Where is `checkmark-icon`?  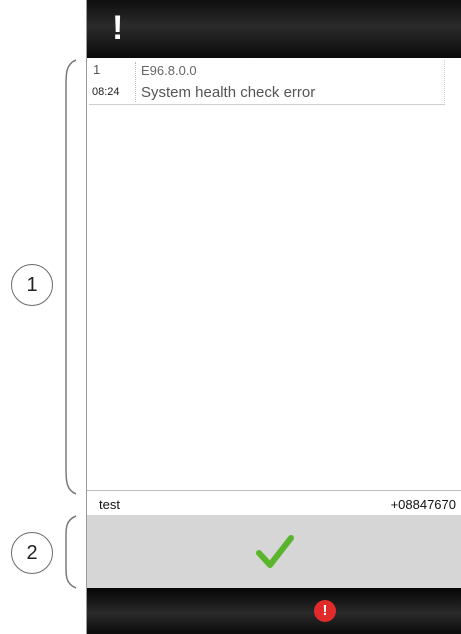 checkmark-icon is located at coordinates (274, 551).